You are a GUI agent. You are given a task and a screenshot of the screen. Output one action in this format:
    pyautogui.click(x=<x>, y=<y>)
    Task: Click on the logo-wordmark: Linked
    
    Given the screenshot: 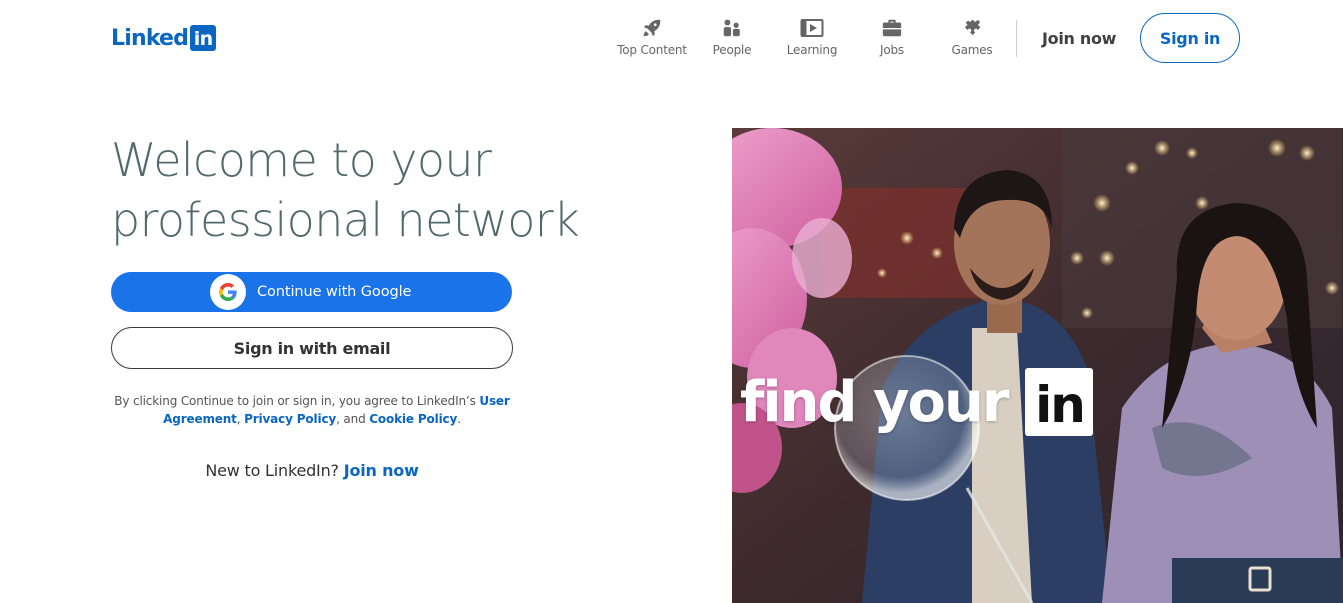 What is the action you would take?
    pyautogui.click(x=150, y=38)
    